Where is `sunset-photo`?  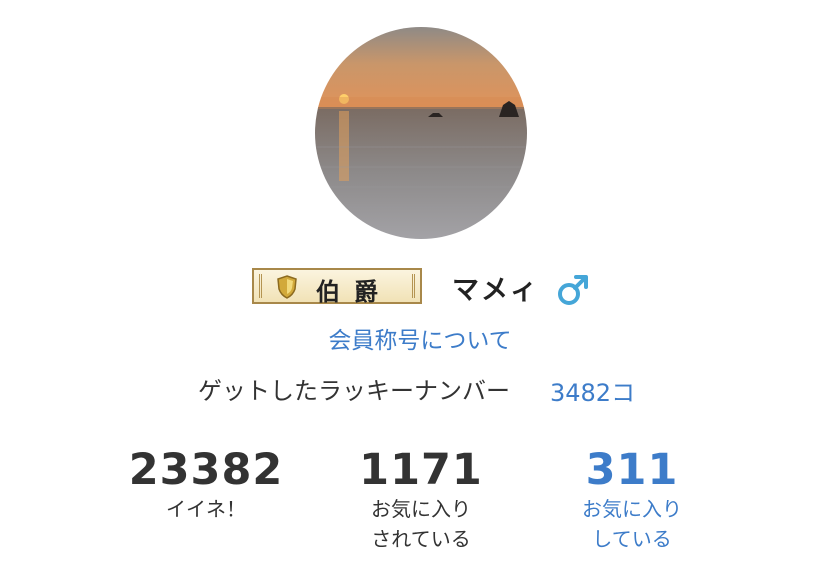 sunset-photo is located at coordinates (421, 133).